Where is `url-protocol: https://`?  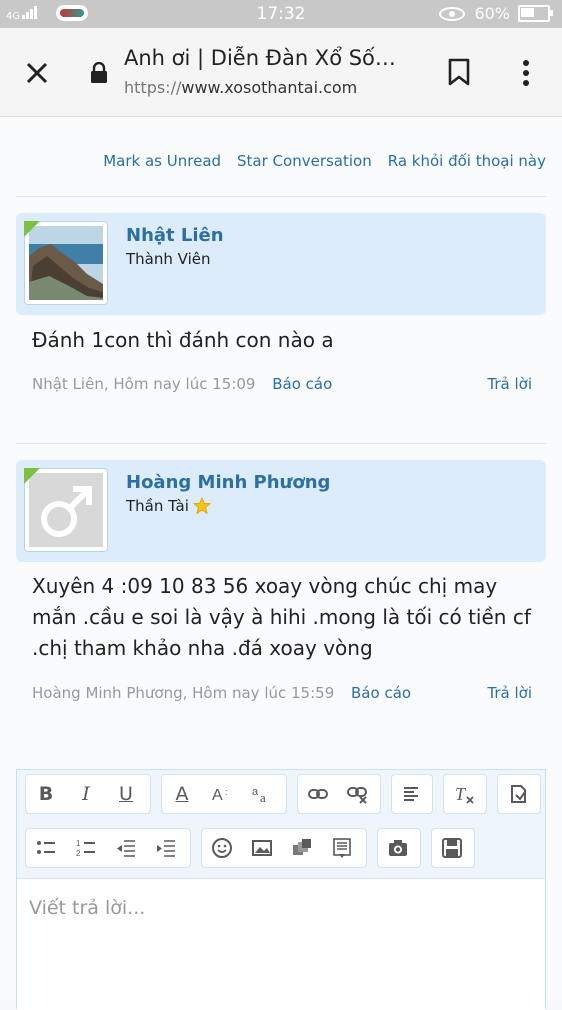
url-protocol: https:// is located at coordinates (153, 87).